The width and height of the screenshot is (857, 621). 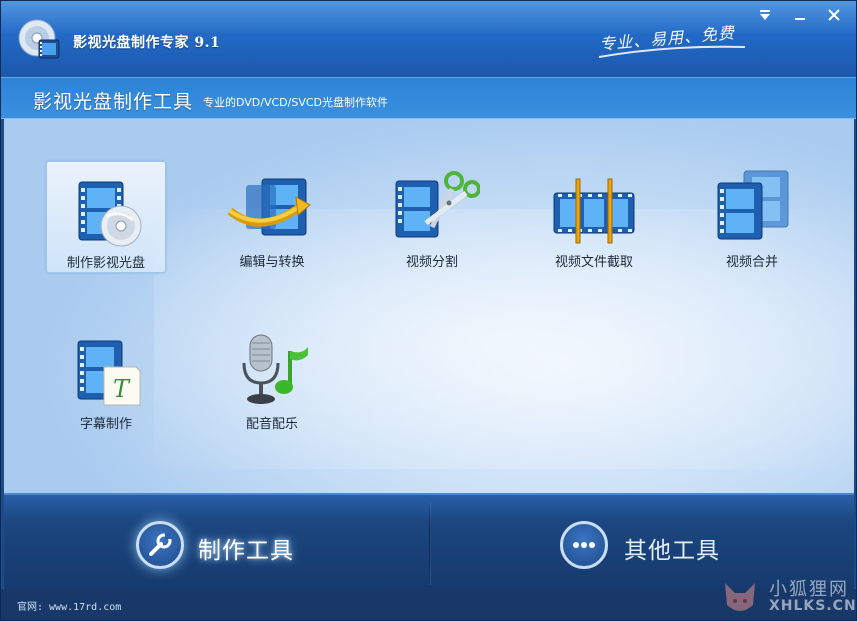 I want to click on tool-video-merge: 视频合并, so click(x=752, y=217).